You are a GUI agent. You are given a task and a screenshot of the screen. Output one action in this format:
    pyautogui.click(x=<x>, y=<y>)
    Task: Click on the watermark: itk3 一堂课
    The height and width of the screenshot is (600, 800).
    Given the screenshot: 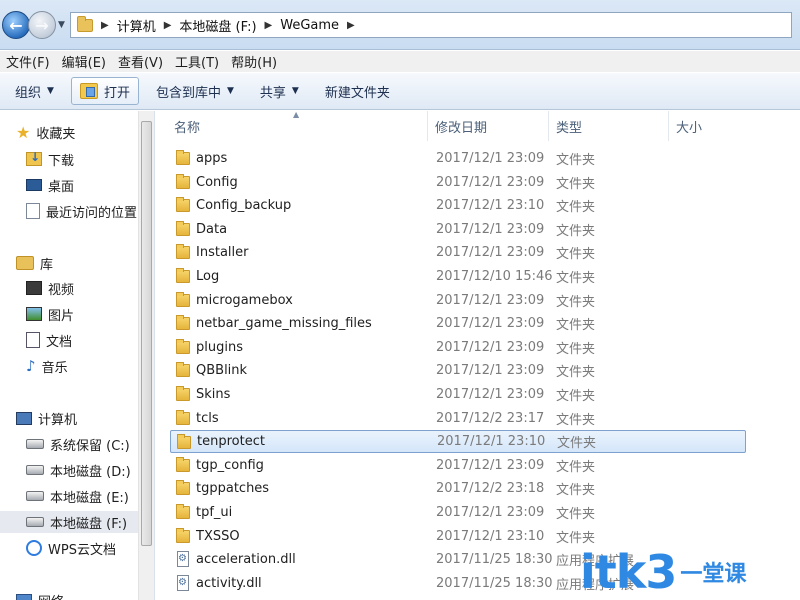 What is the action you would take?
    pyautogui.click(x=663, y=572)
    